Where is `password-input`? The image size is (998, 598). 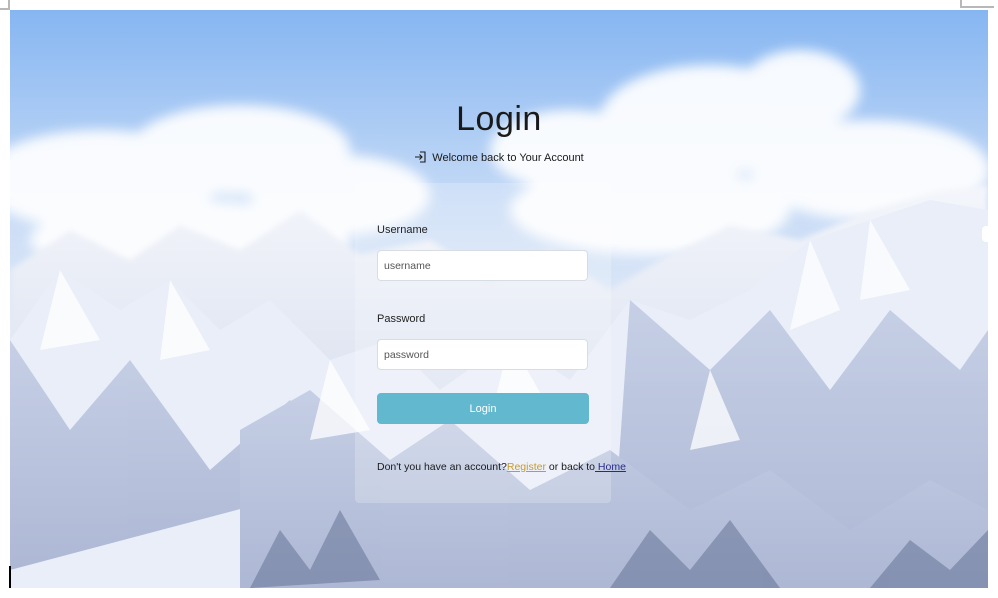
password-input is located at coordinates (482, 354).